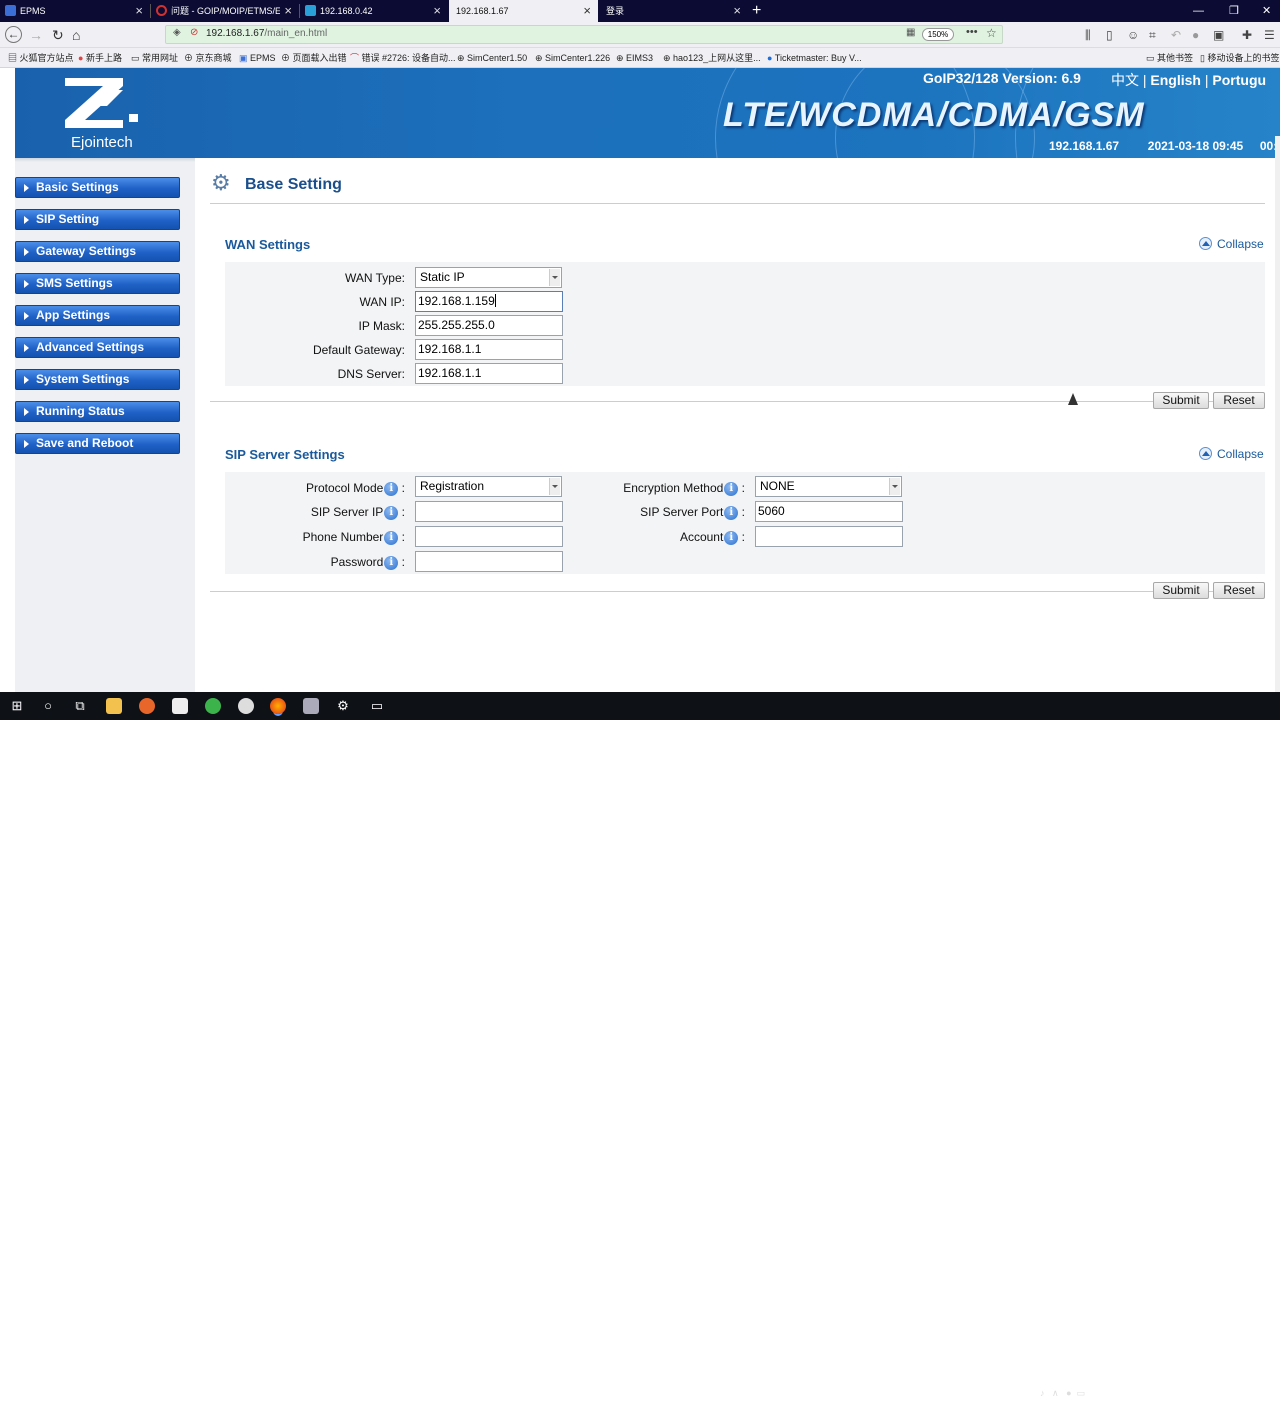 The image size is (1280, 1407). What do you see at coordinates (13, 34) in the screenshot?
I see `back-icon: ←` at bounding box center [13, 34].